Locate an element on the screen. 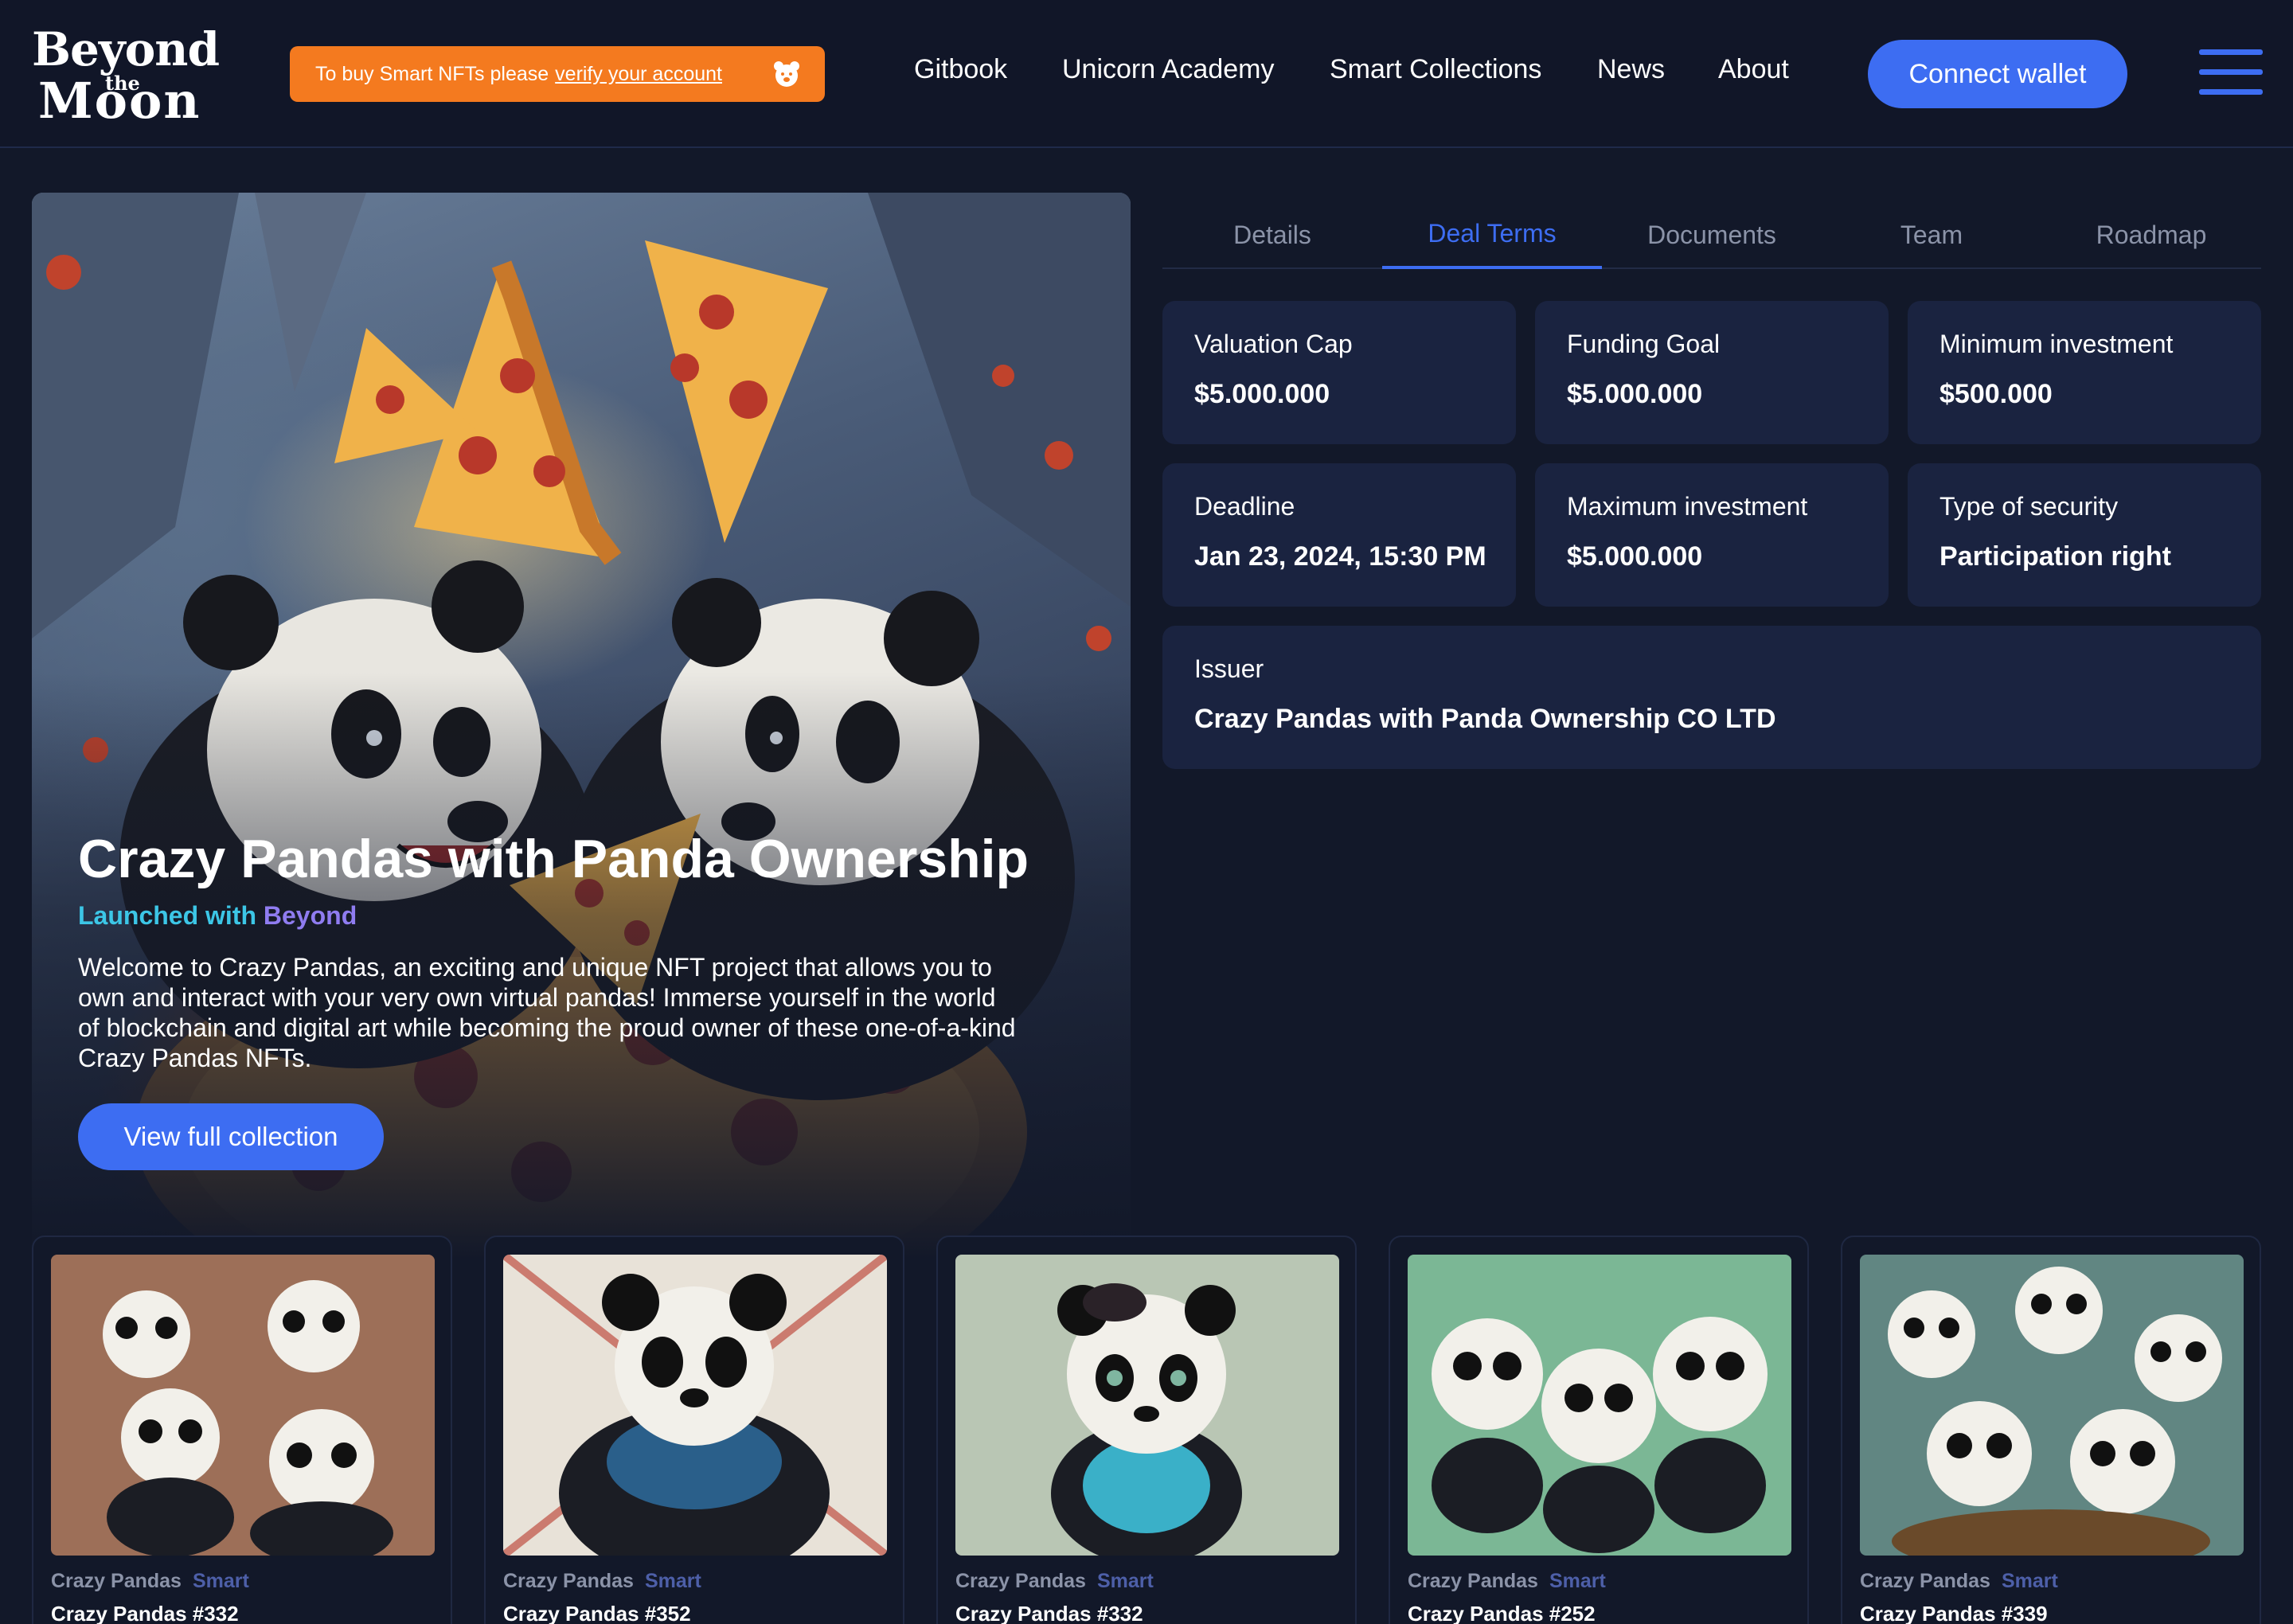 This screenshot has width=2293, height=1624. launched-prefix: Launched with is located at coordinates (167, 915).